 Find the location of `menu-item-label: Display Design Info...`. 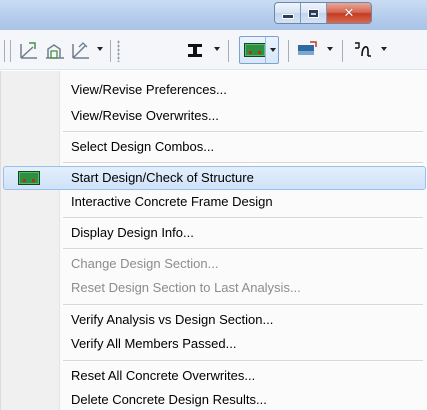

menu-item-label: Display Design Info... is located at coordinates (132, 232).